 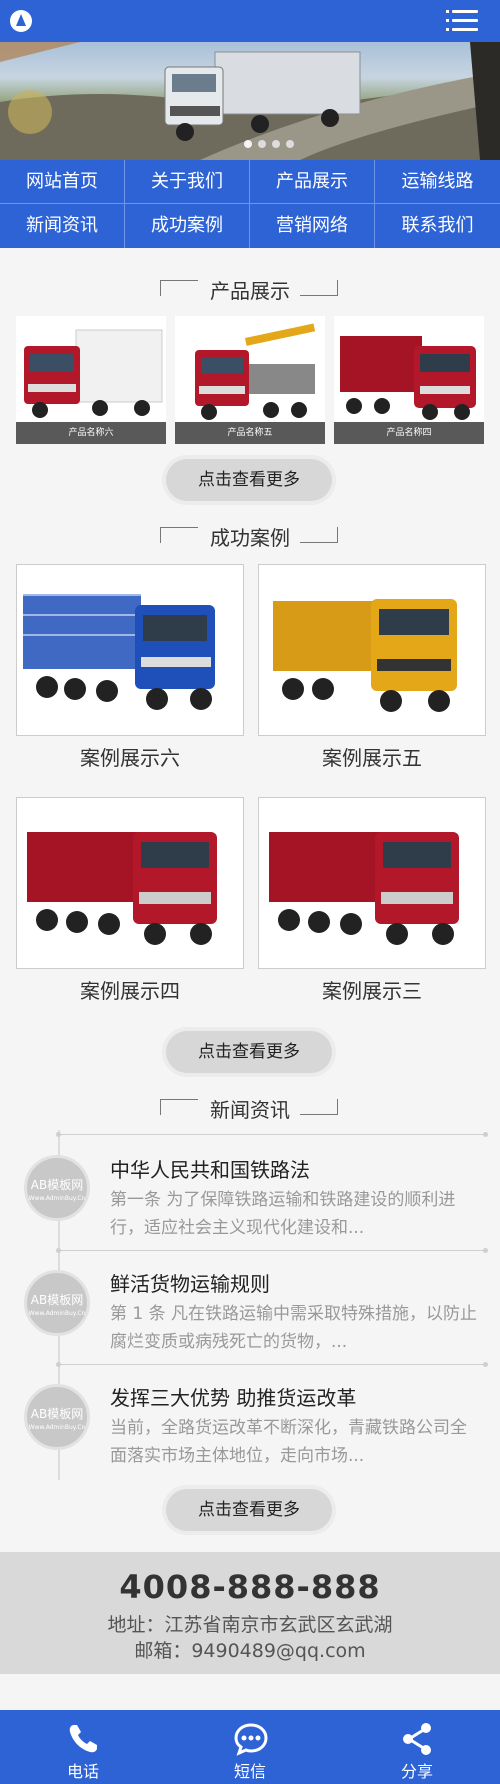 What do you see at coordinates (190, 1282) in the screenshot?
I see `news-title: 鲜活货物运输规则` at bounding box center [190, 1282].